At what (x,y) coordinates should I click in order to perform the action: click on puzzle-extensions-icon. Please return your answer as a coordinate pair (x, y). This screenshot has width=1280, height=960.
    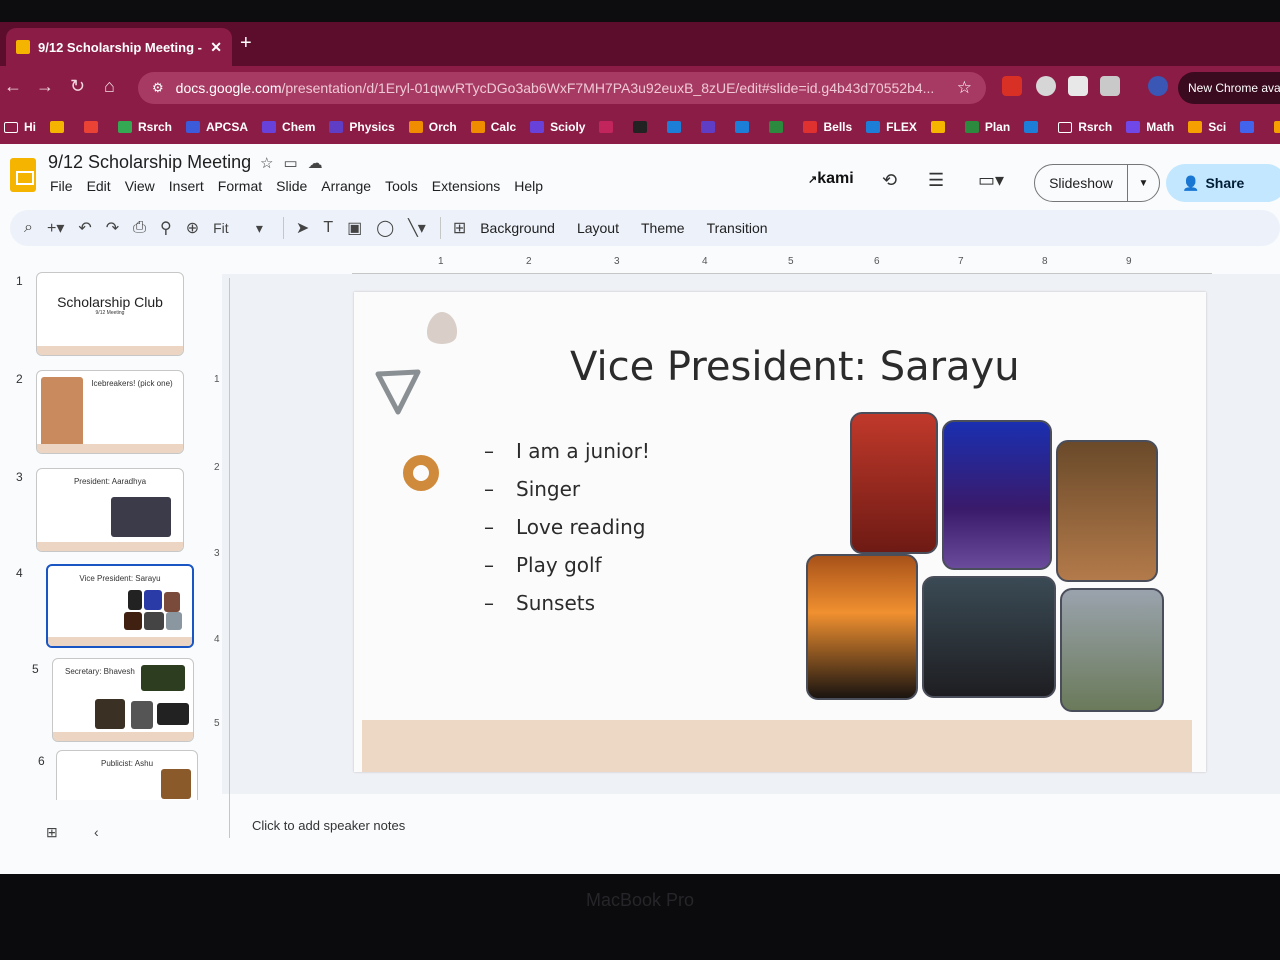
    Looking at the image, I should click on (1110, 86).